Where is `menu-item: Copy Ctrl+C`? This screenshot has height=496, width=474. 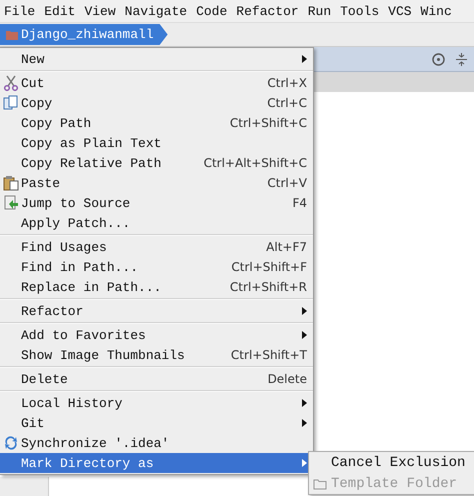
menu-item: Copy Ctrl+C is located at coordinates (156, 103).